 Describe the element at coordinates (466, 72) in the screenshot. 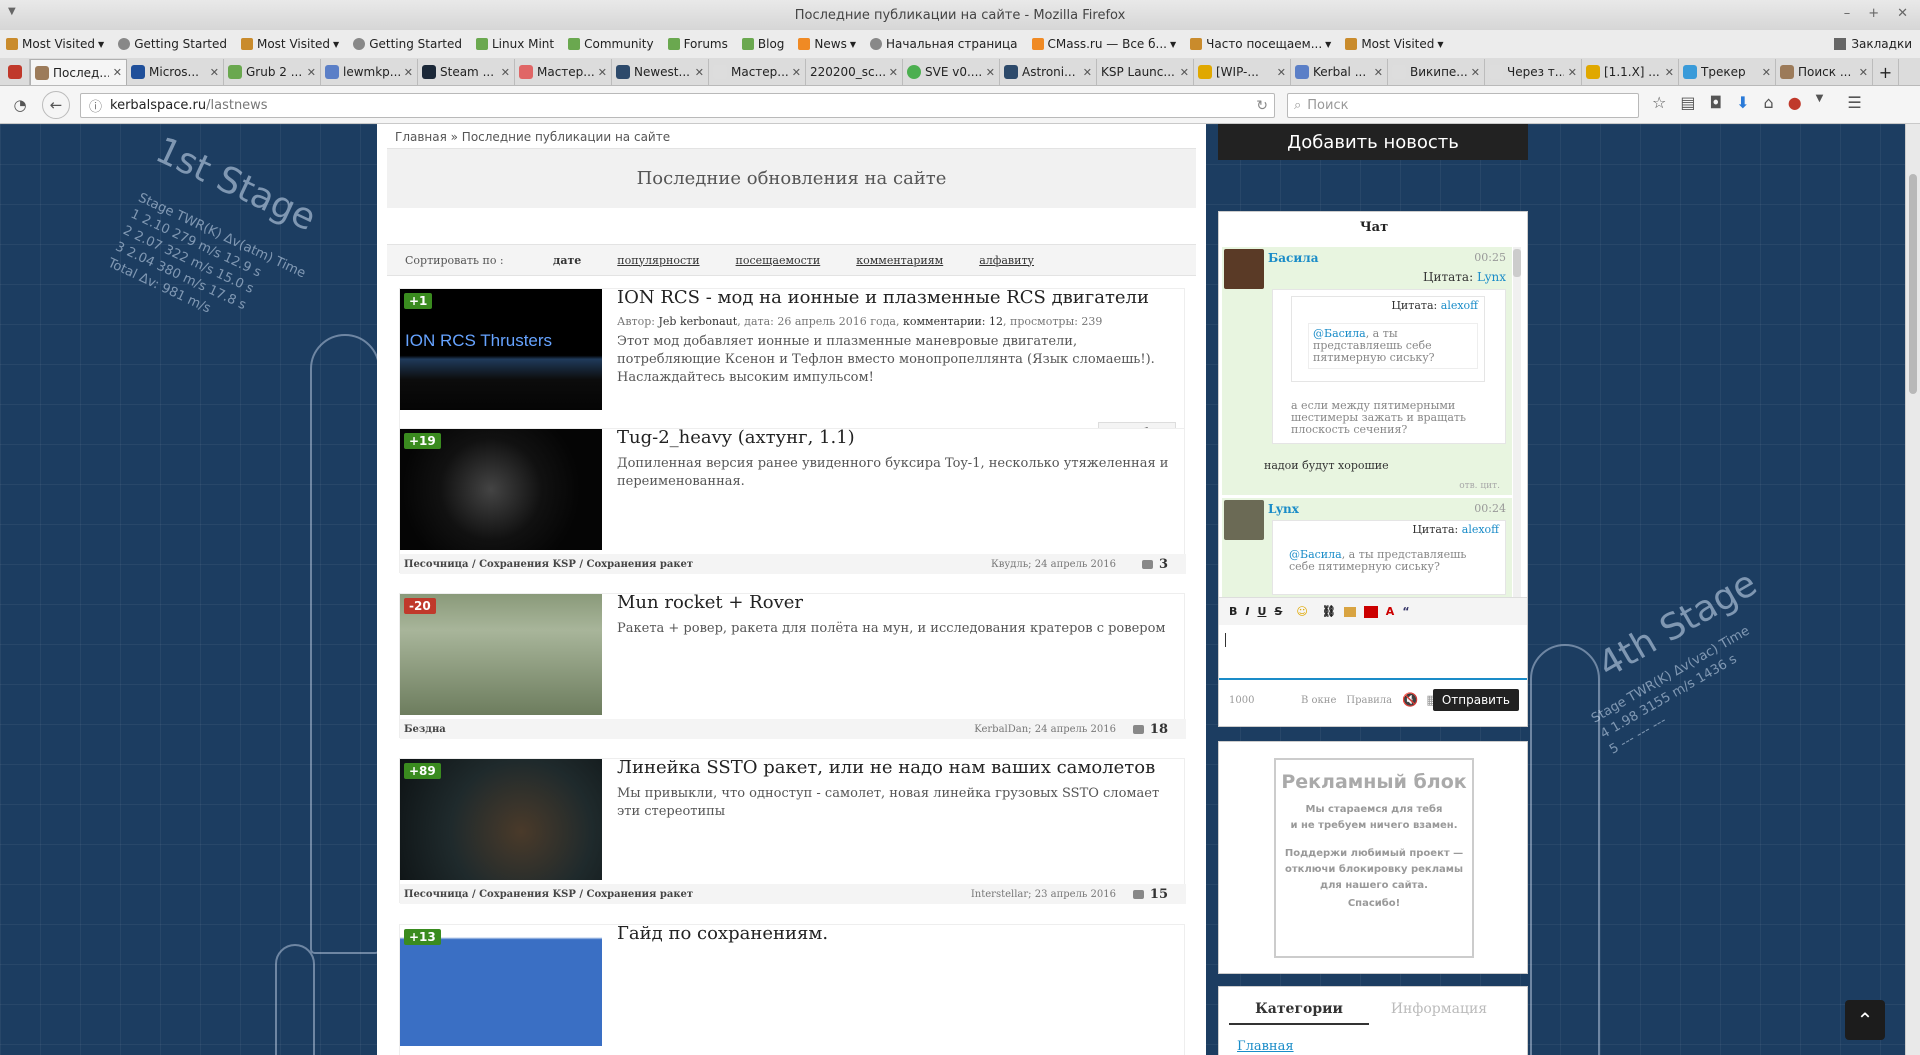

I see `tab-item: Steam ... ✕` at that location.